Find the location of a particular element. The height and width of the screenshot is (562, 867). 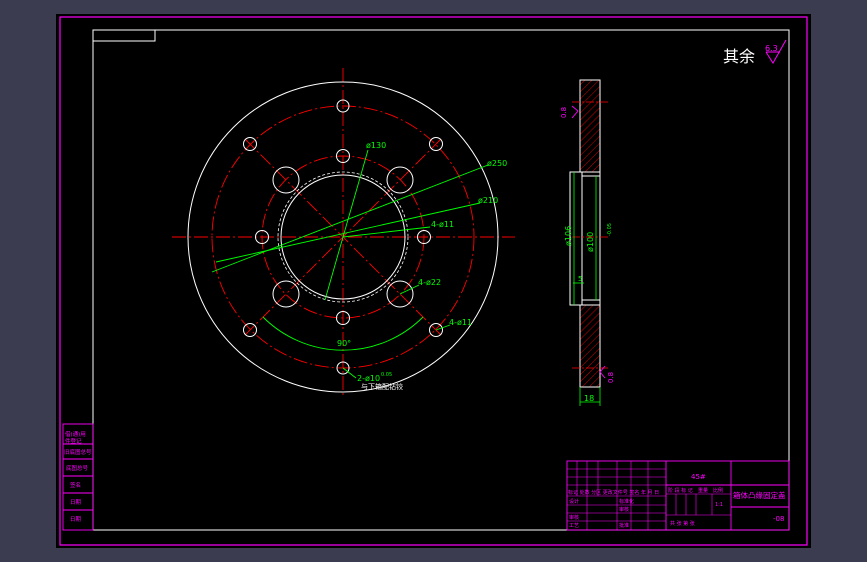

dim-angle: 90° is located at coordinates (344, 343).